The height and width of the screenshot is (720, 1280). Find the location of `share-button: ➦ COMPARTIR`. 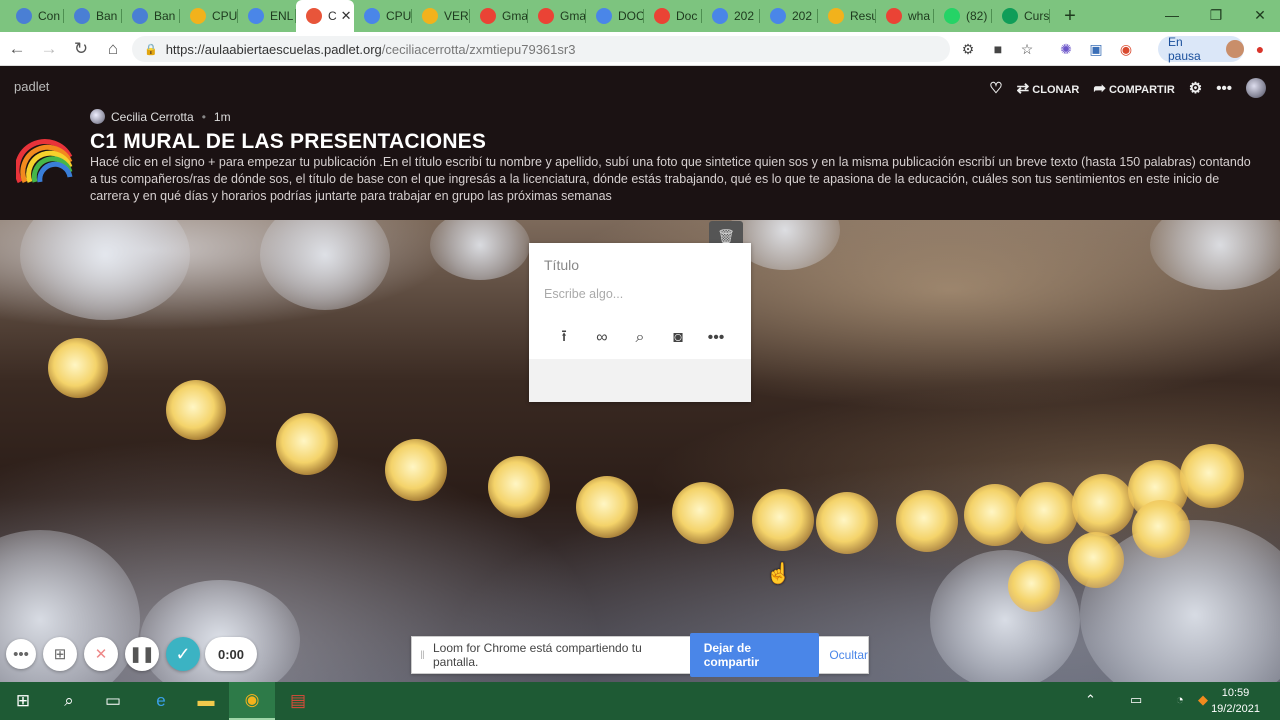

share-button: ➦ COMPARTIR is located at coordinates (1133, 88).